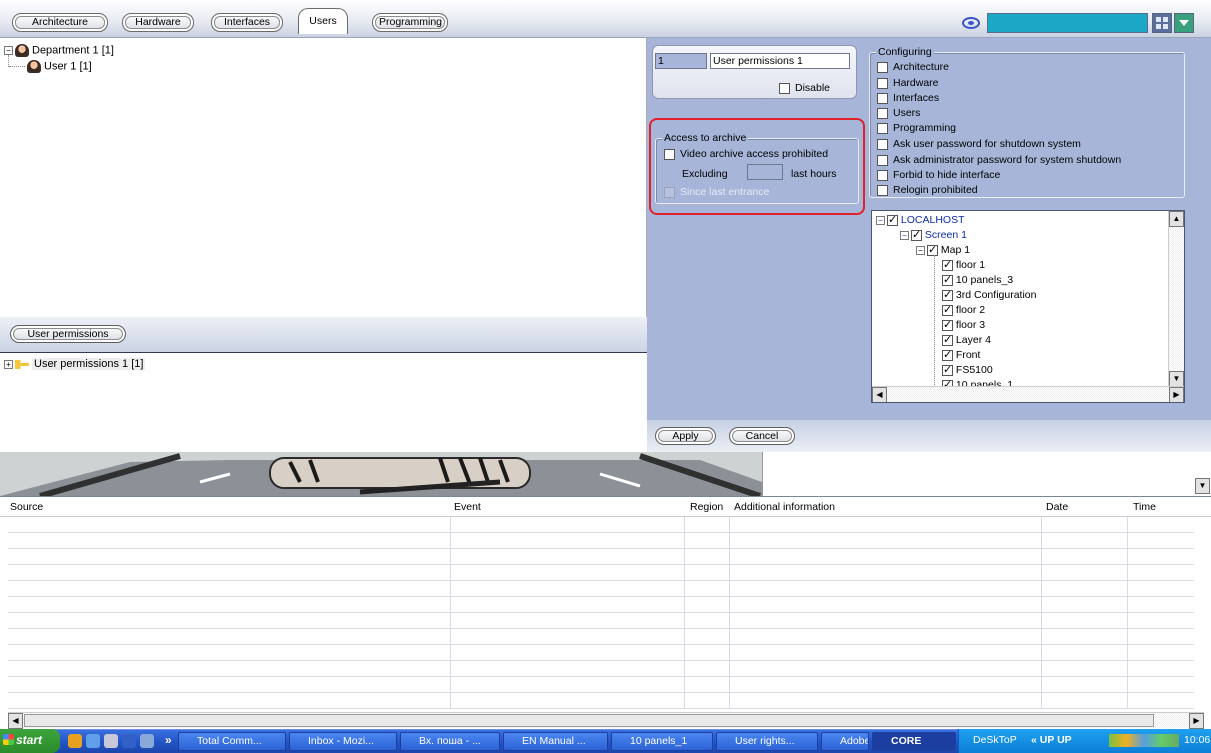 The height and width of the screenshot is (753, 1211). What do you see at coordinates (75, 364) in the screenshot?
I see `permission-node: + User permissions 1 [1]` at bounding box center [75, 364].